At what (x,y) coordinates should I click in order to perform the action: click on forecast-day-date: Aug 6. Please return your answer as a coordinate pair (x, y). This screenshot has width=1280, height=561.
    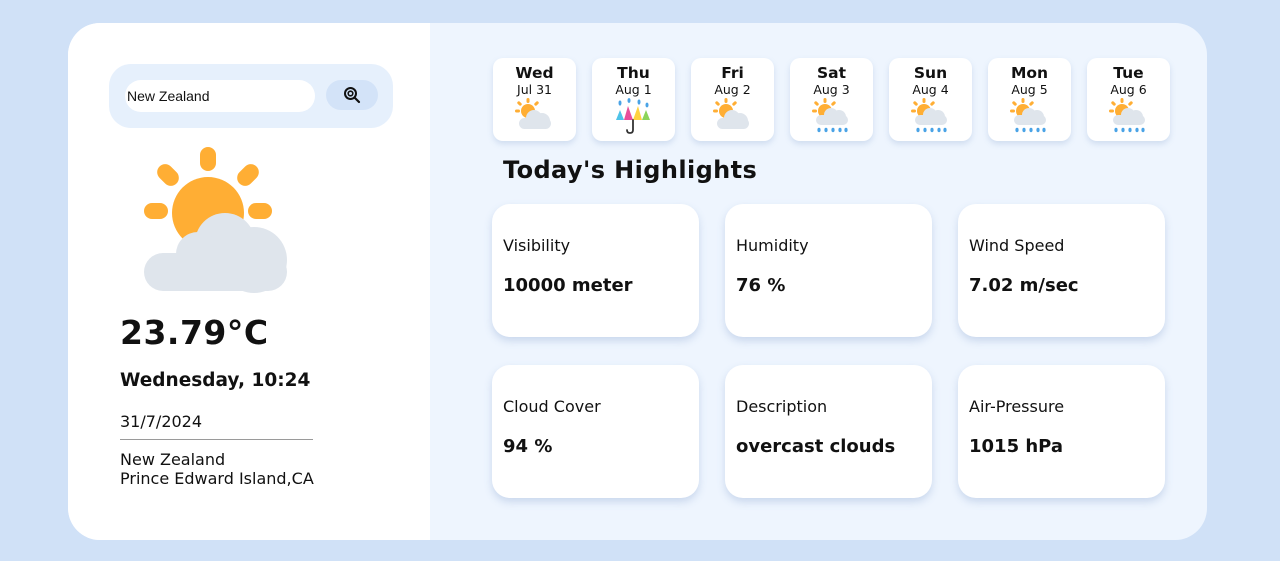
    Looking at the image, I should click on (1128, 89).